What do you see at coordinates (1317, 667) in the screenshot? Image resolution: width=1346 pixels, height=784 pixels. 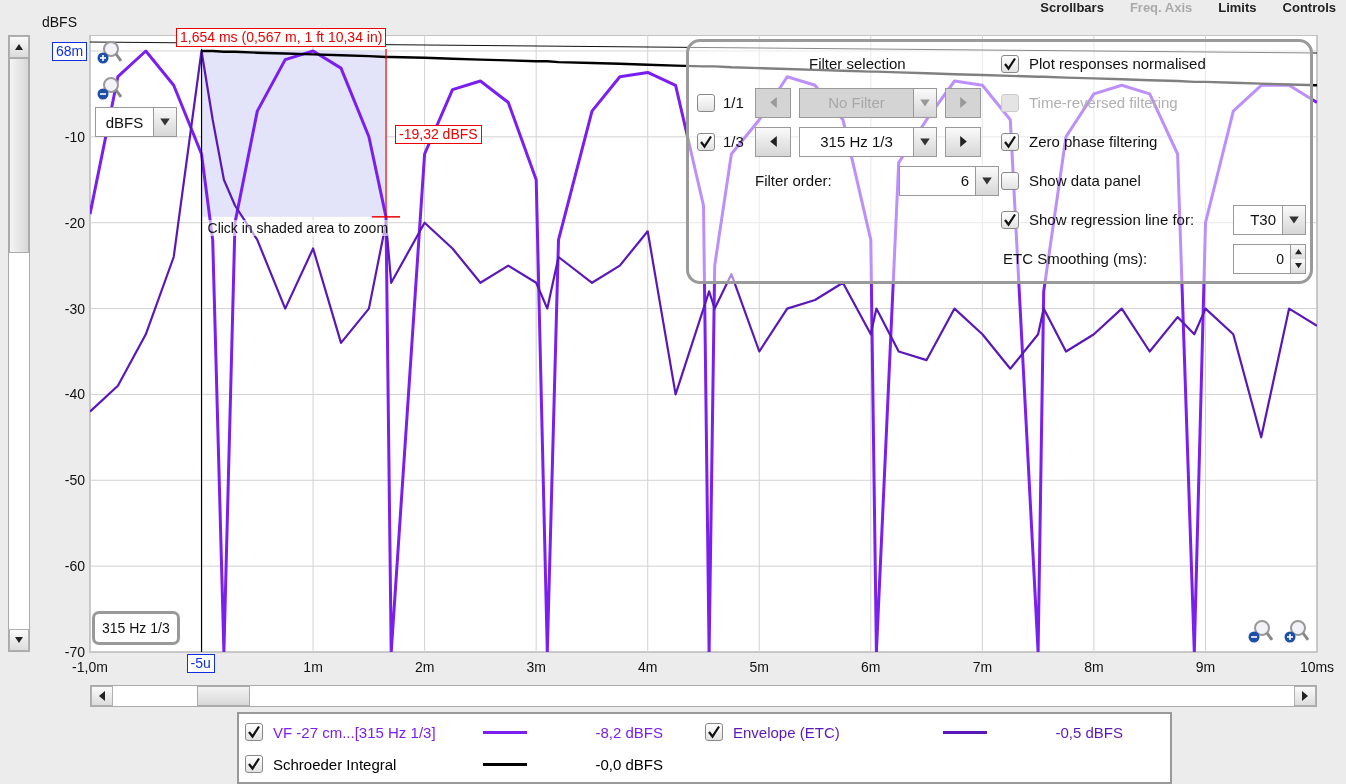 I see `axis-tick-label: 10ms` at bounding box center [1317, 667].